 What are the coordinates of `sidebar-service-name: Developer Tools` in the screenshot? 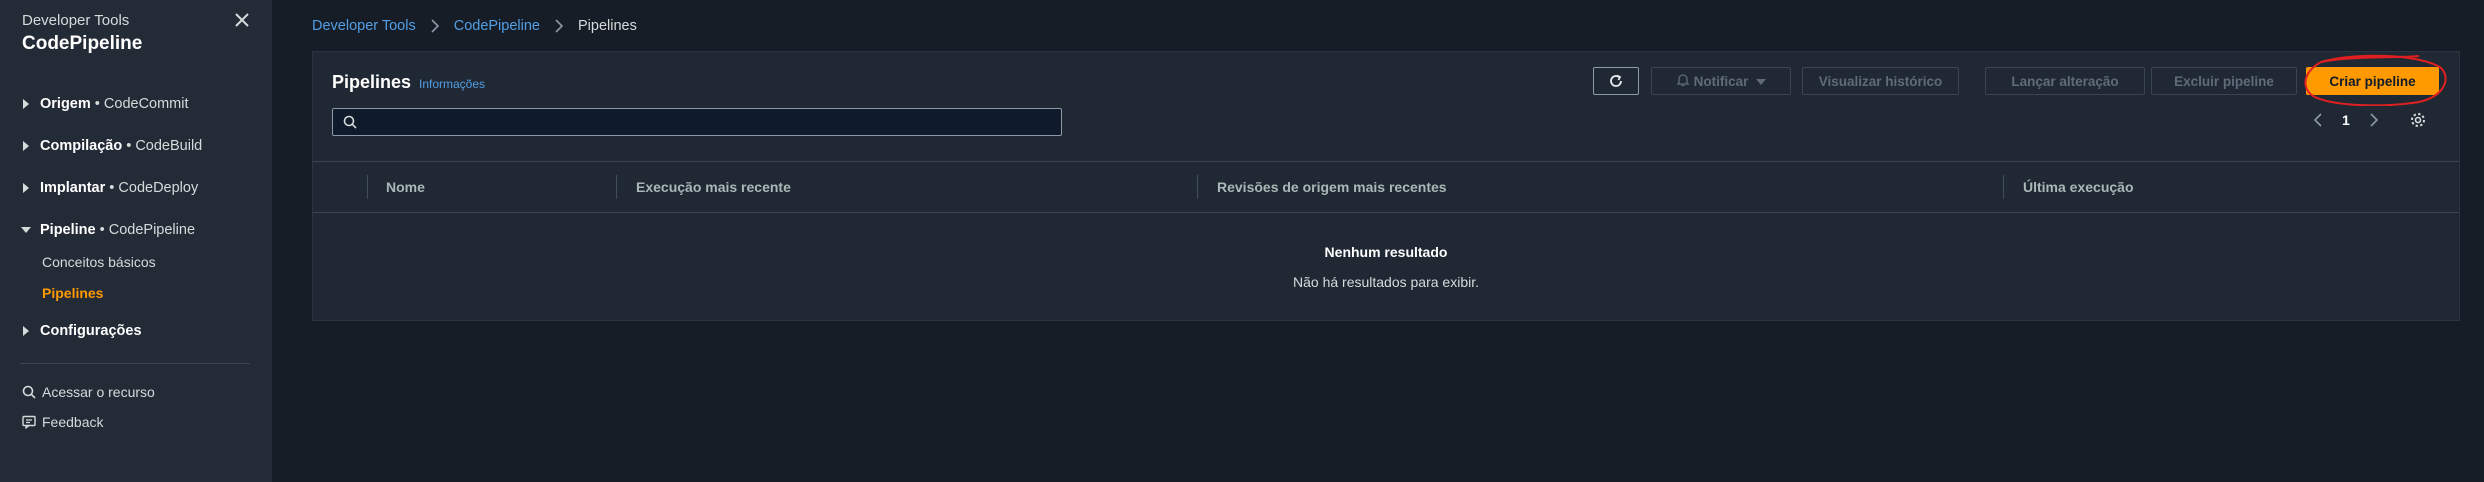 It's located at (82, 20).